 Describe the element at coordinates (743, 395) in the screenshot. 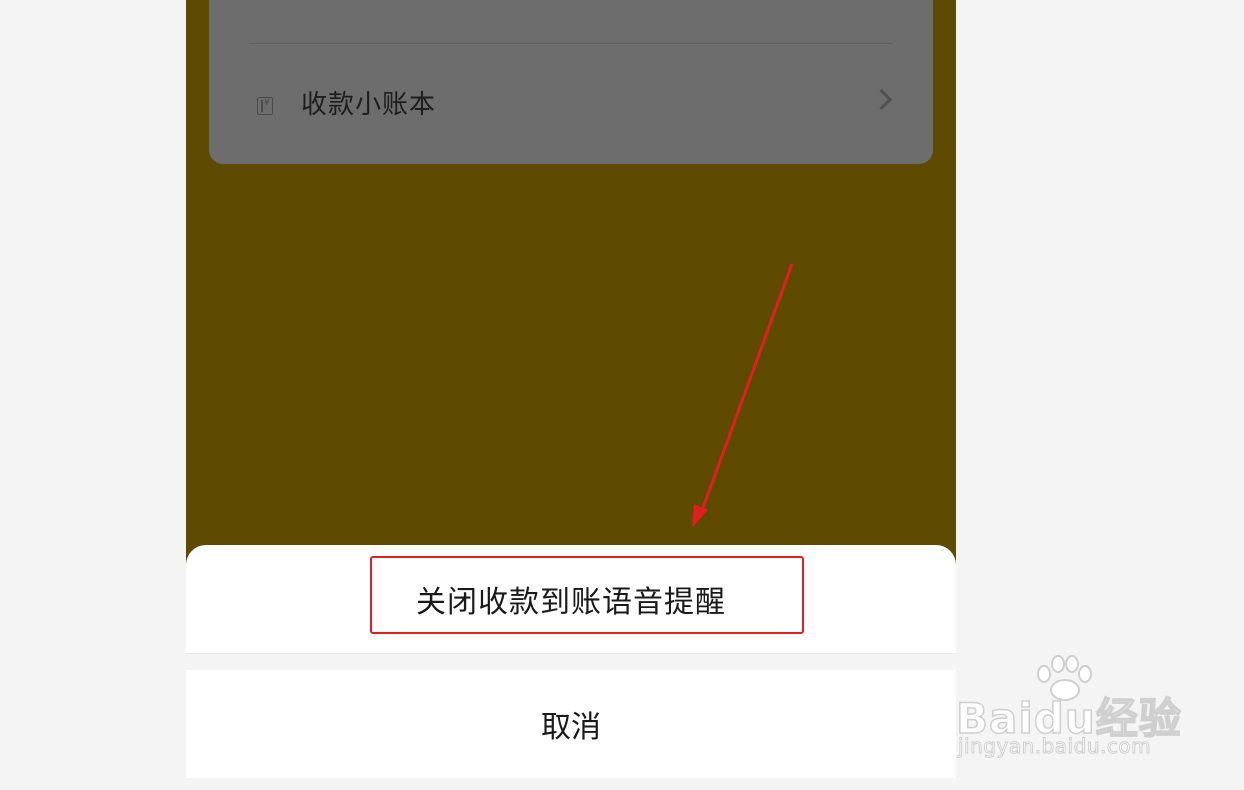

I see `annotation-arrow` at that location.